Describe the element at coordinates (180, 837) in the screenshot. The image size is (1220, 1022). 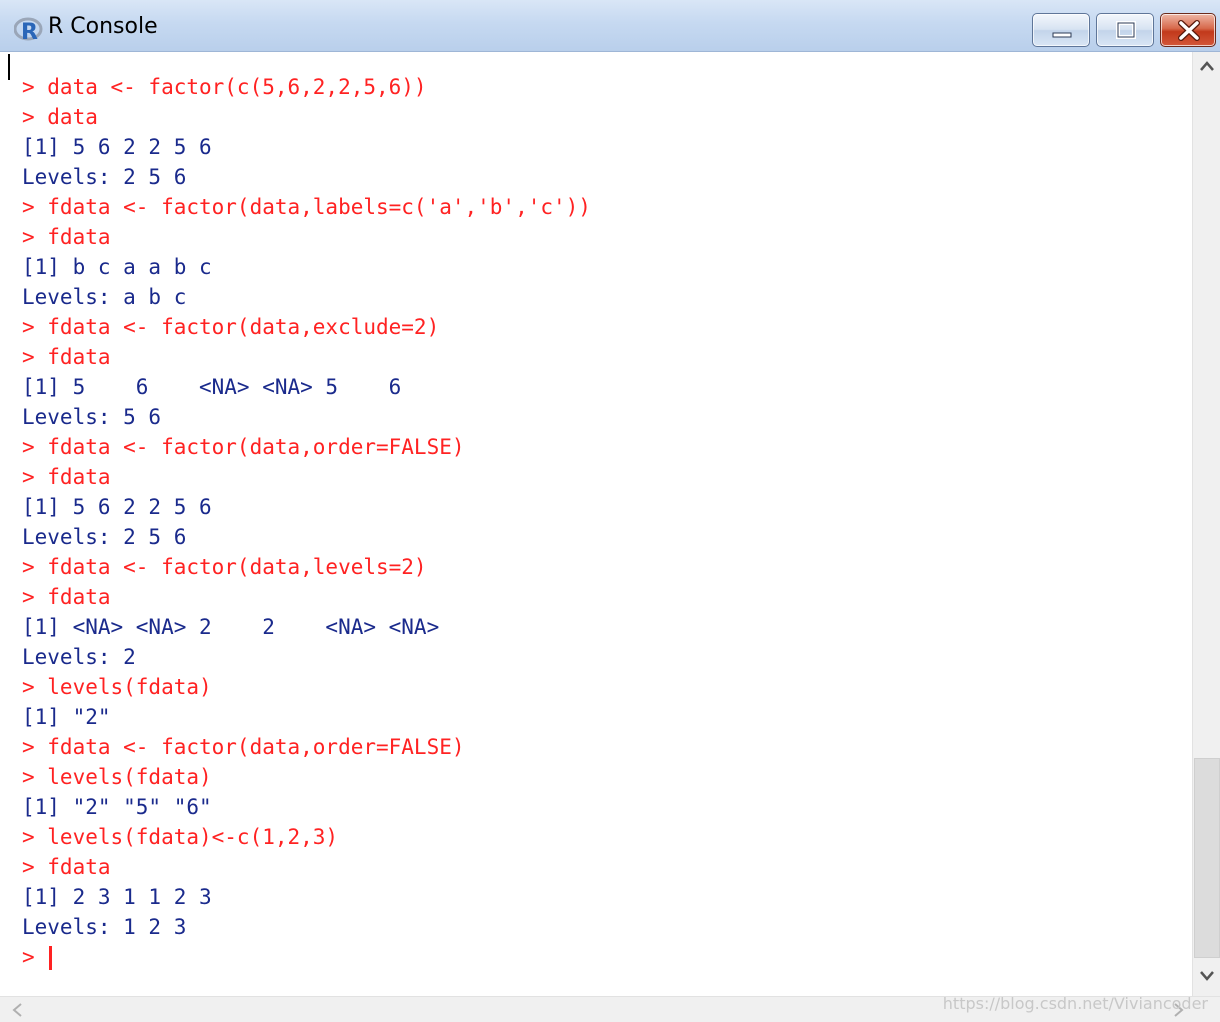
I see `console-command-line: > levels(fdata)<-c(1,2,3)` at that location.